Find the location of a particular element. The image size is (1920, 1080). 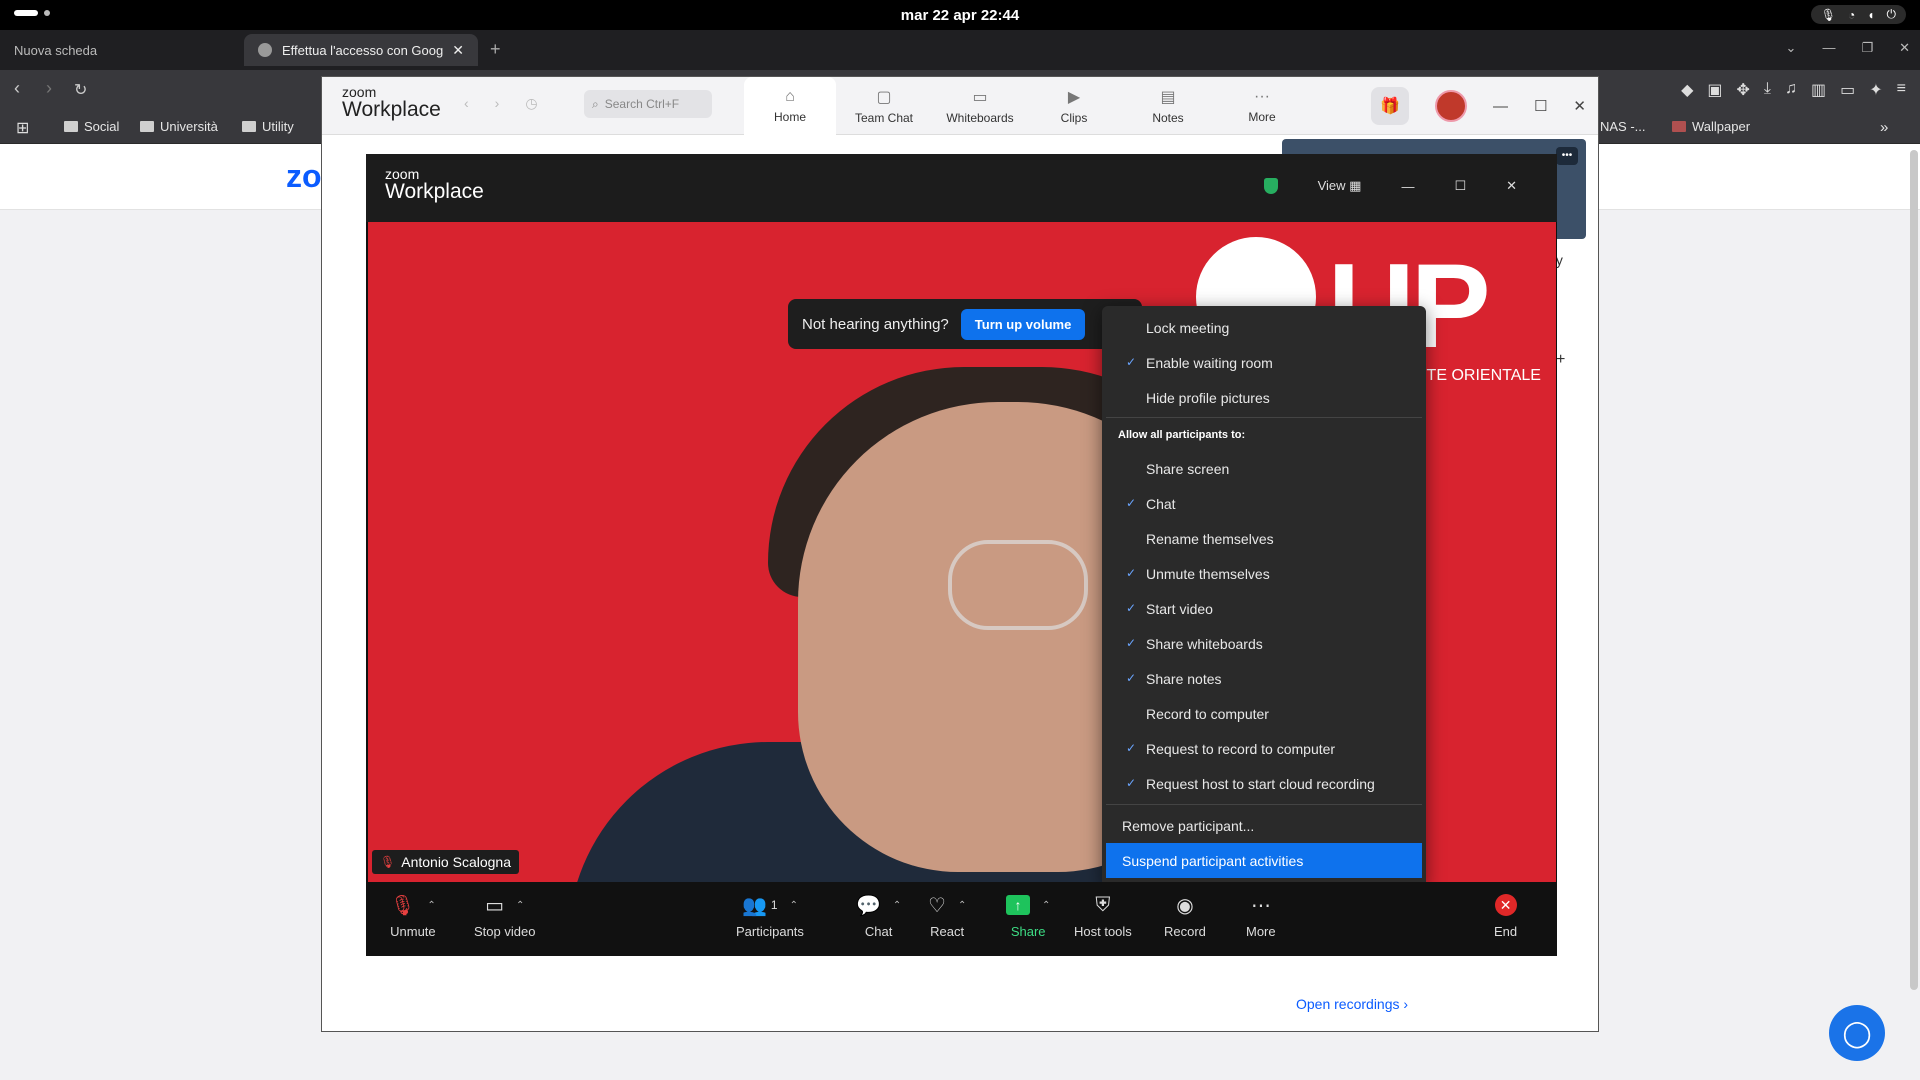

menu-icon: ≡ is located at coordinates (1901, 90).